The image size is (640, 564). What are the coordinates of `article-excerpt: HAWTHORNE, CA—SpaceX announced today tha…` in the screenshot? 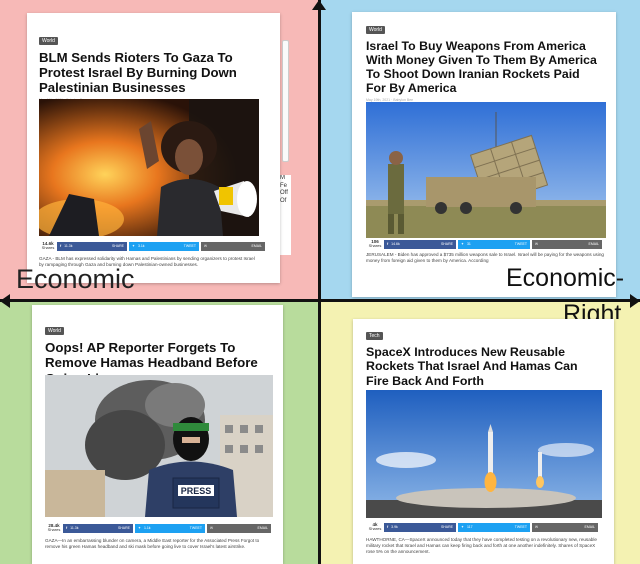 It's located at (481, 546).